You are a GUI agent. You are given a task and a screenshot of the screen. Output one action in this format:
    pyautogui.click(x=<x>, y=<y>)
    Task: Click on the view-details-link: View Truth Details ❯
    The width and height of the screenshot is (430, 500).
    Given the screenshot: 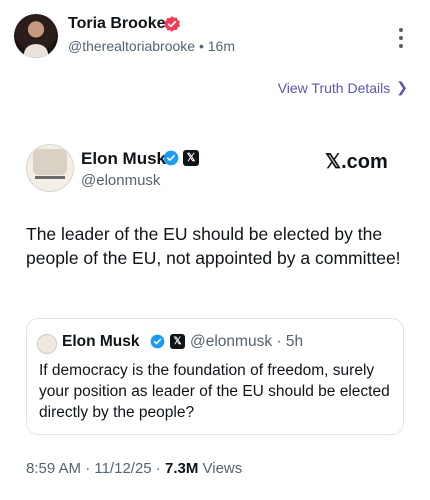 What is the action you would take?
    pyautogui.click(x=343, y=87)
    